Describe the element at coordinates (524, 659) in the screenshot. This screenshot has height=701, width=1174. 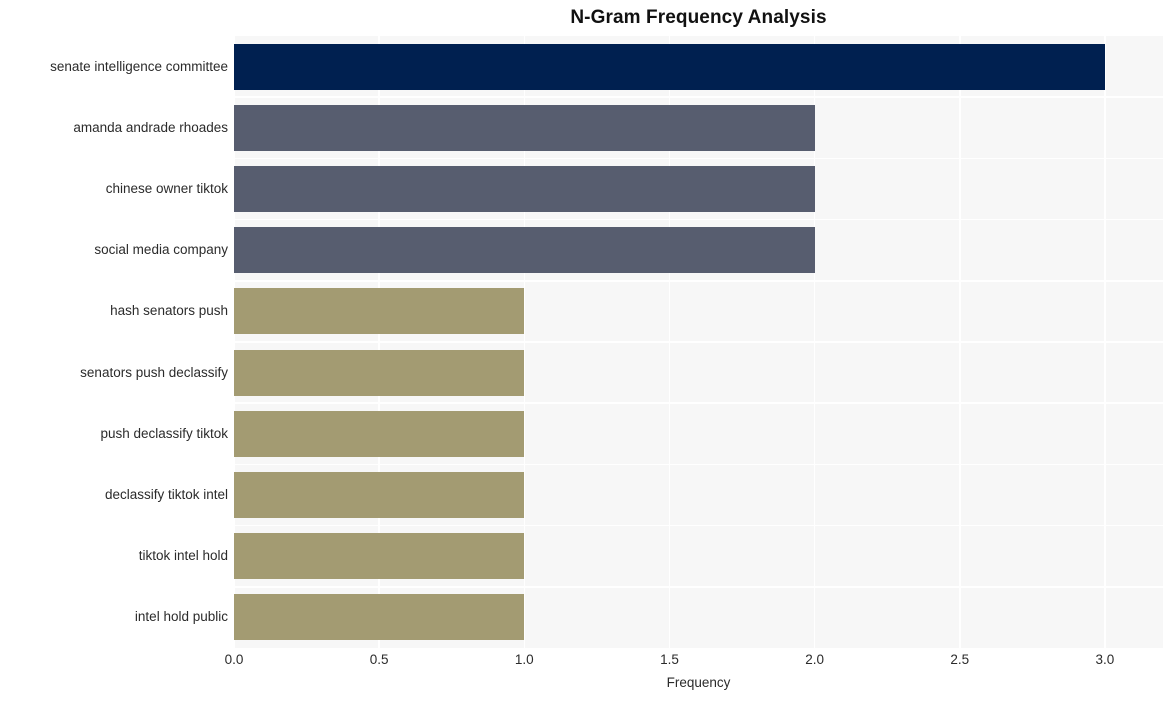
I see `x-axis-tick-label: 1.0` at that location.